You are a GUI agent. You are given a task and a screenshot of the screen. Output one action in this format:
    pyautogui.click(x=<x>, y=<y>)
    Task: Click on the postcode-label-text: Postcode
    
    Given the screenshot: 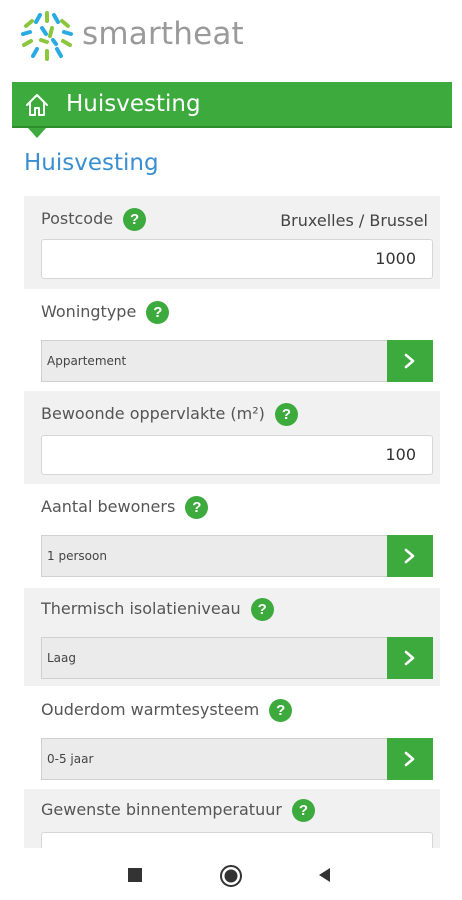 What is the action you would take?
    pyautogui.click(x=77, y=218)
    